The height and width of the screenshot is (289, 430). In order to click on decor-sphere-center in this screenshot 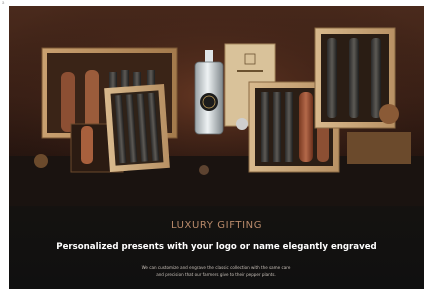, I will do `click(242, 124)`.